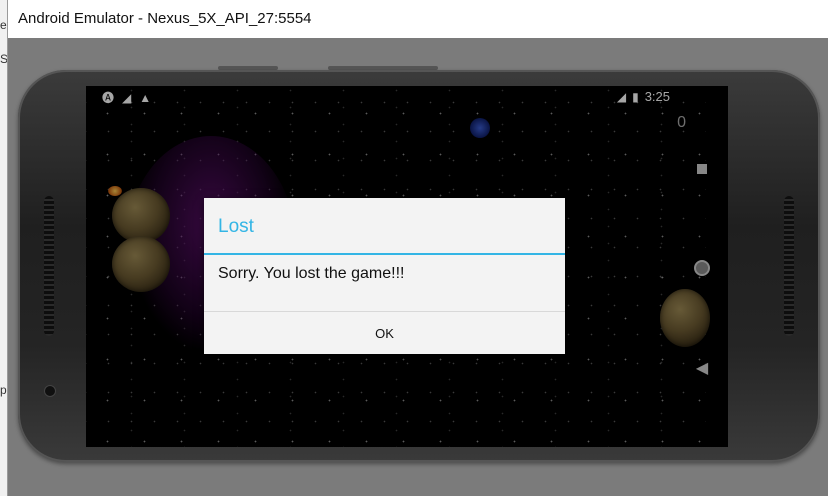 This screenshot has width=828, height=496. I want to click on dialog-title-divider, so click(384, 254).